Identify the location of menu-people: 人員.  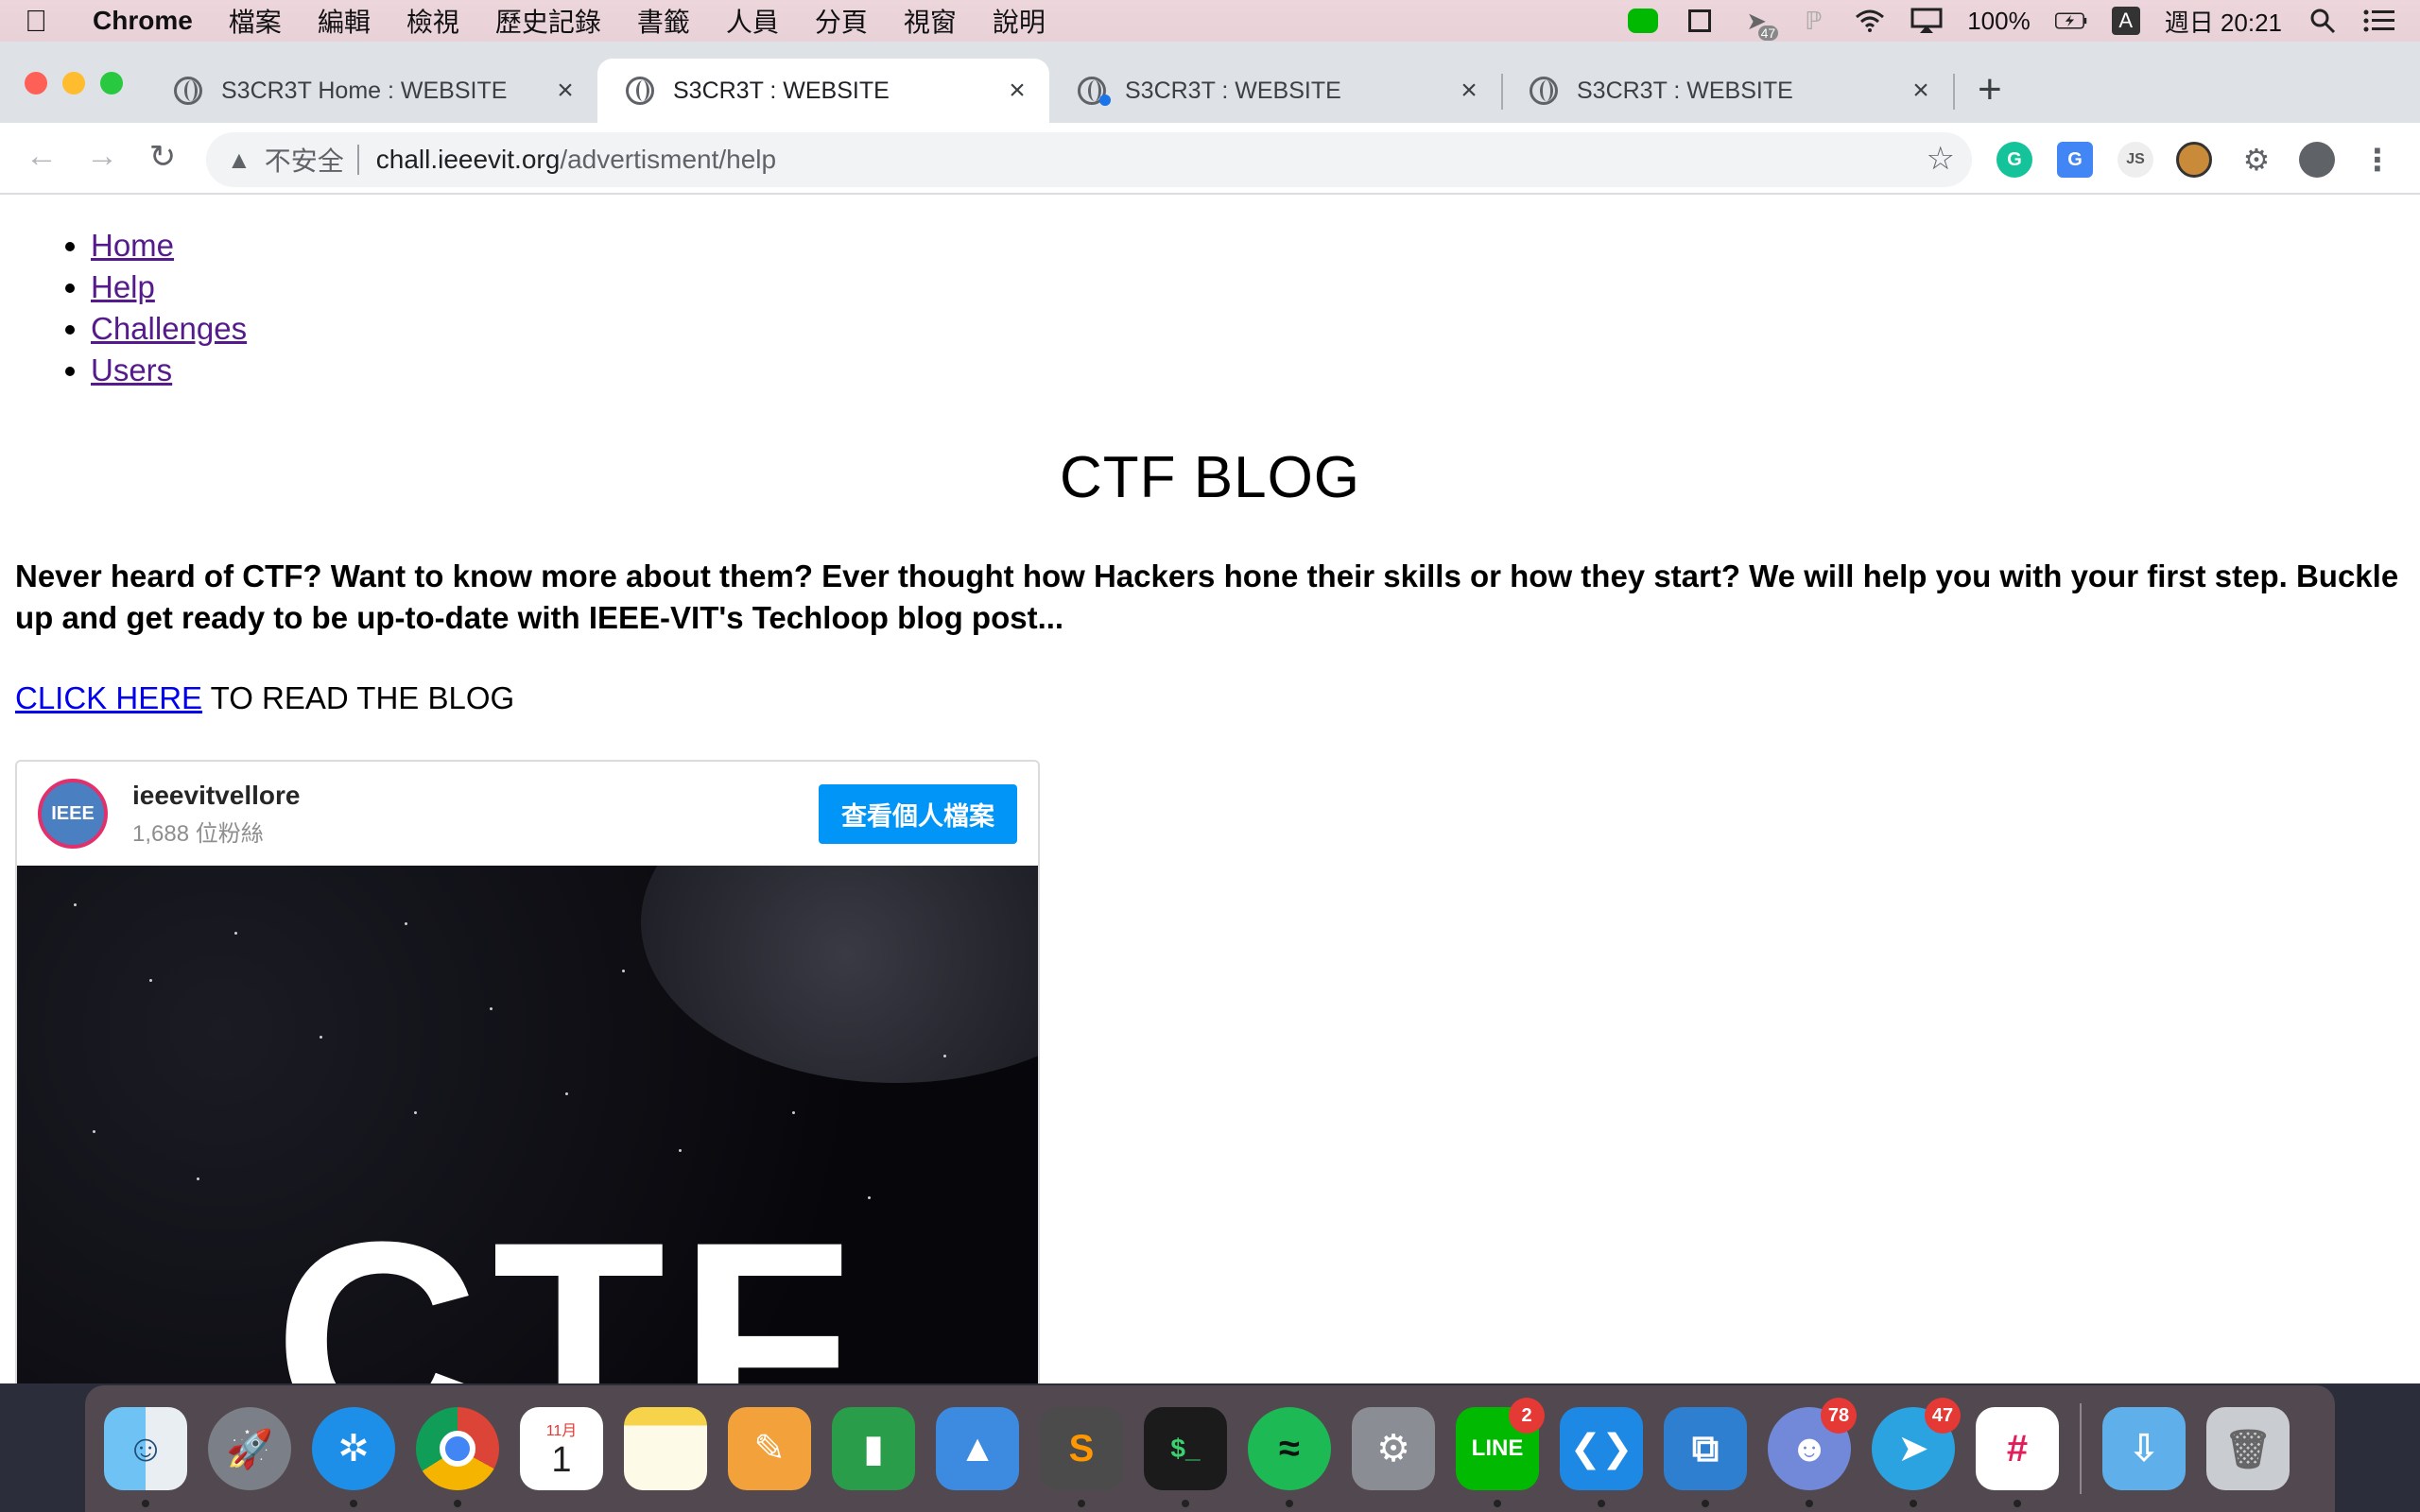
(753, 21).